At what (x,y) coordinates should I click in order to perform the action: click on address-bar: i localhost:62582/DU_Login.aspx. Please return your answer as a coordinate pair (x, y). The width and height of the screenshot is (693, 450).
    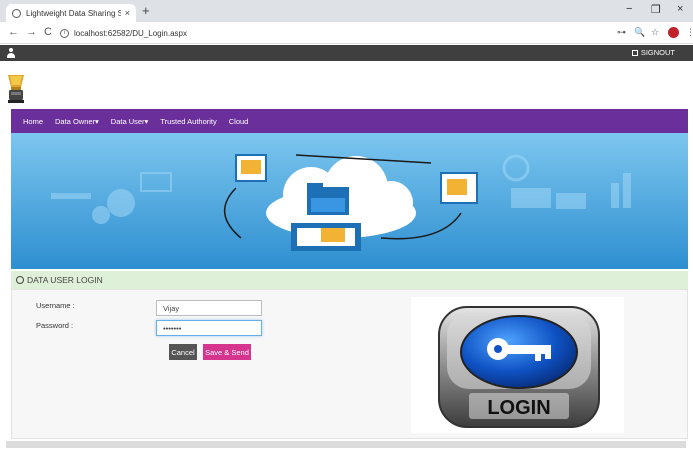
    Looking at the image, I should click on (330, 33).